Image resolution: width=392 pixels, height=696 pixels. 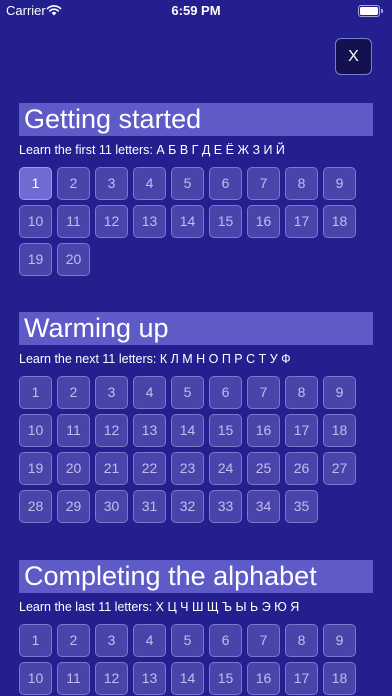 I want to click on level-grid: 1 2 3 4 5 6 7 8 9 10 11 12 13 14 15 16 17 18 19 20, so click(x=191, y=224).